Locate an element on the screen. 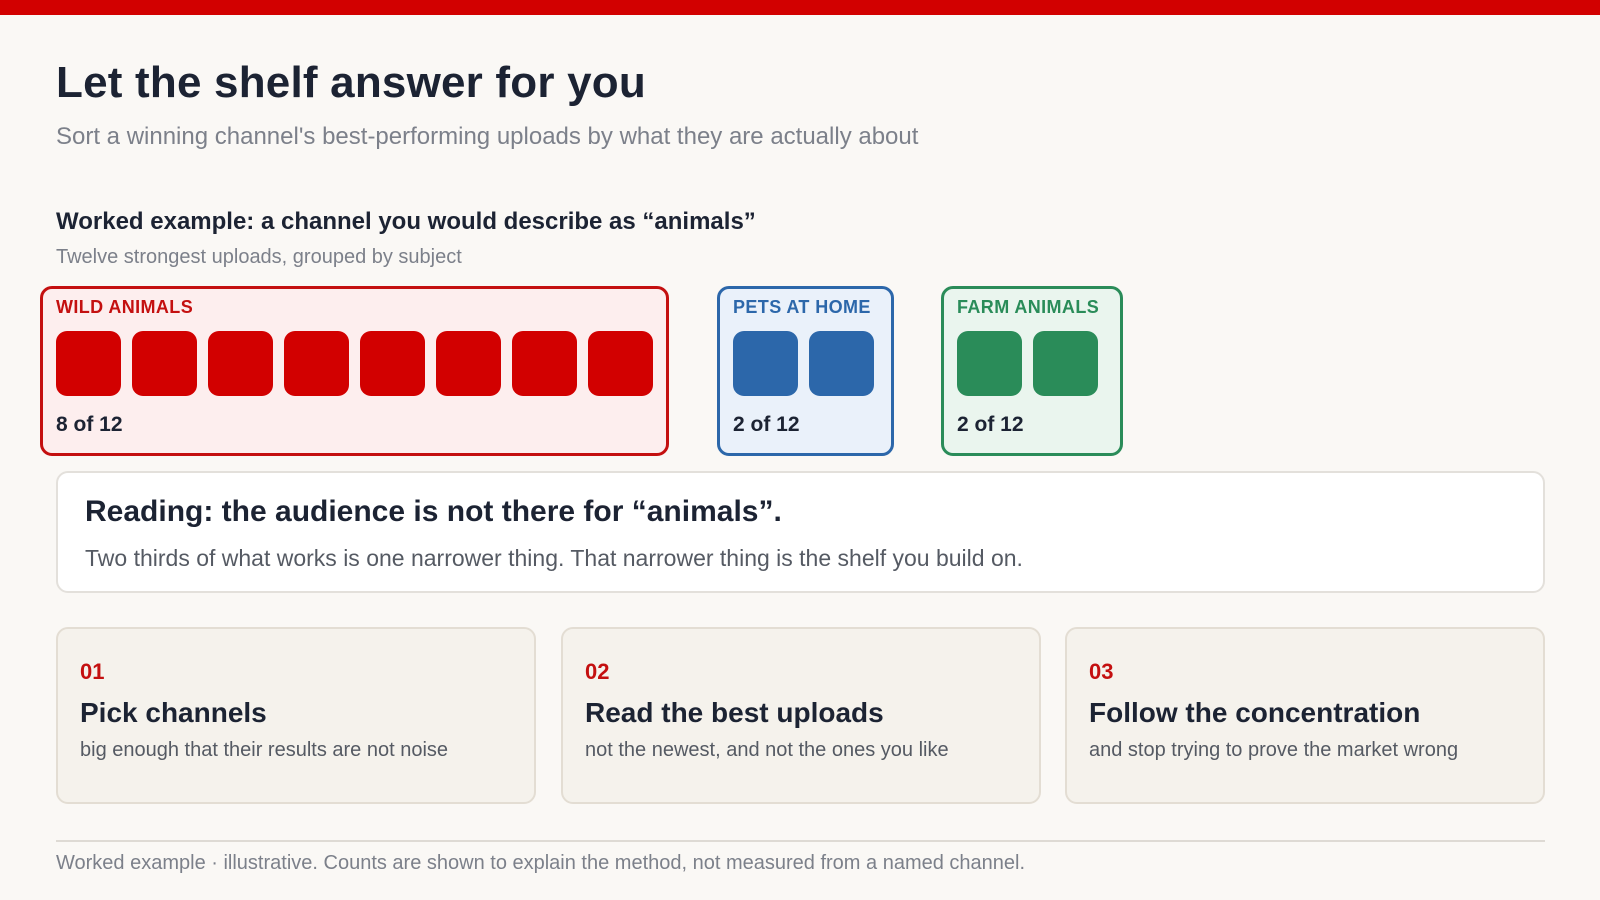 The image size is (1600, 900). group-pets-at-home: PETS AT HOME 2 of 12 is located at coordinates (805, 371).